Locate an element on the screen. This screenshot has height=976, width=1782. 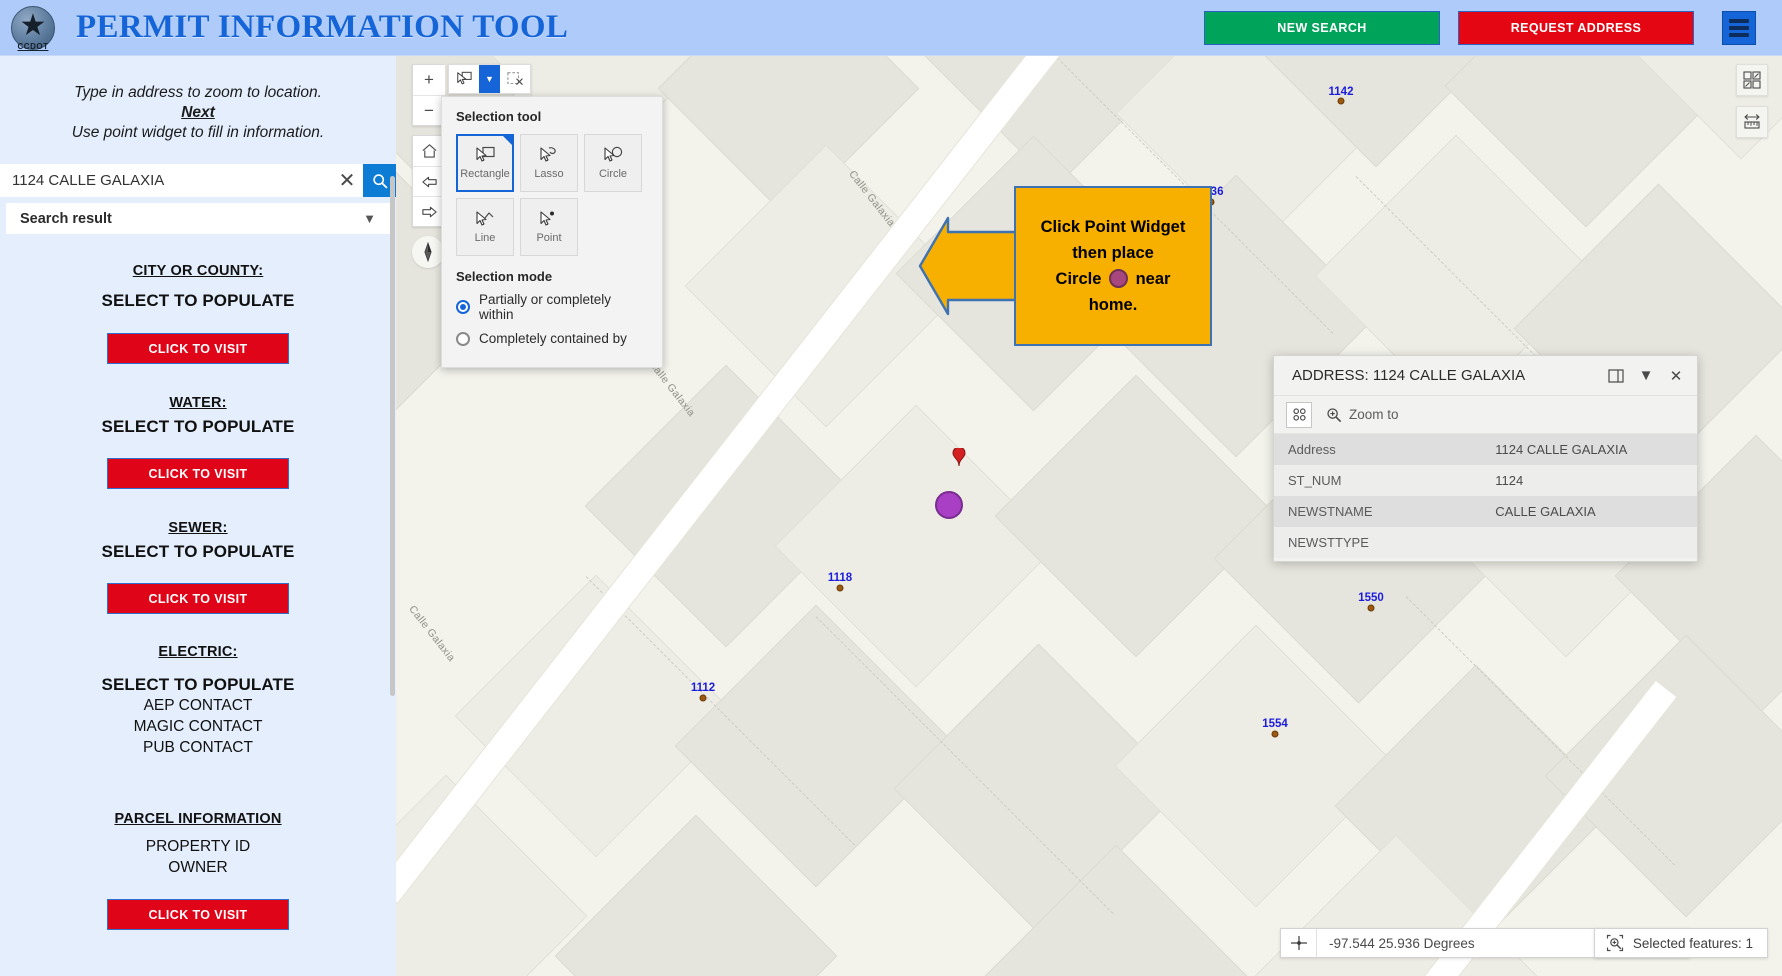
parcel-property-id: PROPERTY ID is located at coordinates (198, 846).